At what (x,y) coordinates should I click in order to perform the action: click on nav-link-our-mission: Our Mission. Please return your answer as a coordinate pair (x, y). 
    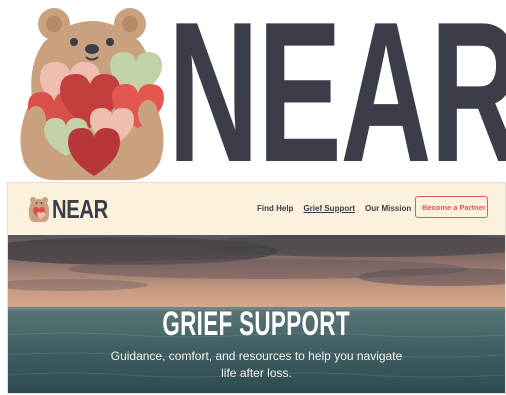
    Looking at the image, I should click on (388, 209).